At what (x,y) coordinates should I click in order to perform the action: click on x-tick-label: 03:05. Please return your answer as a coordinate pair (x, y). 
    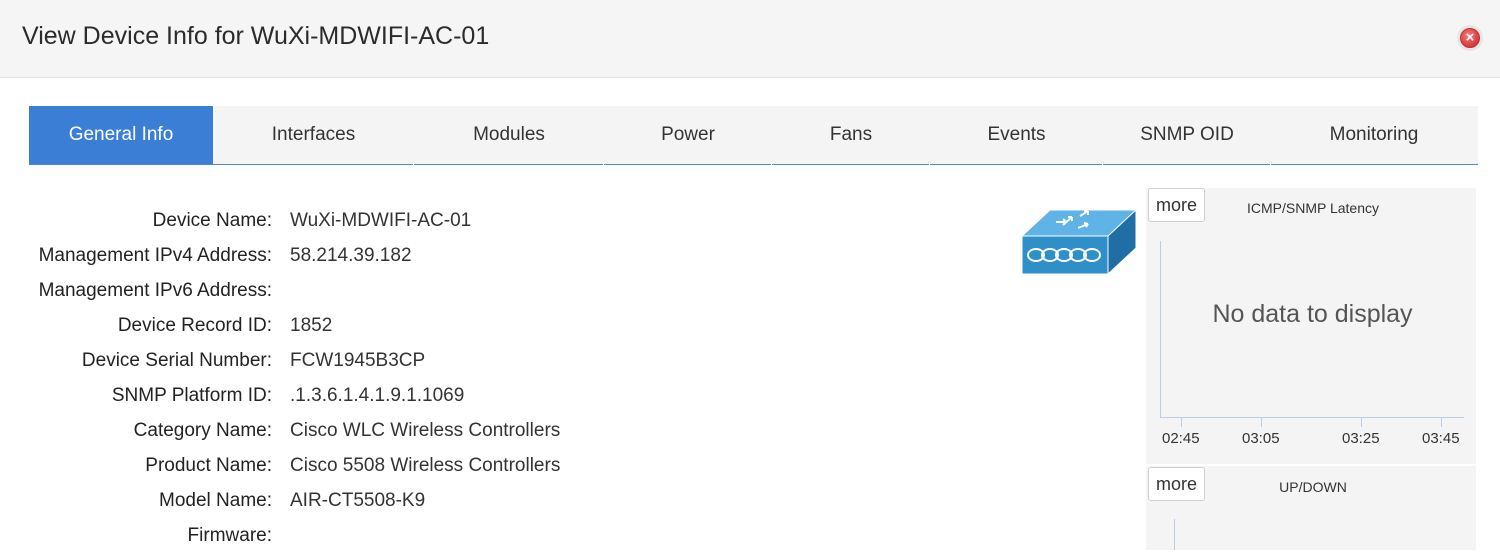
    Looking at the image, I should click on (1261, 438).